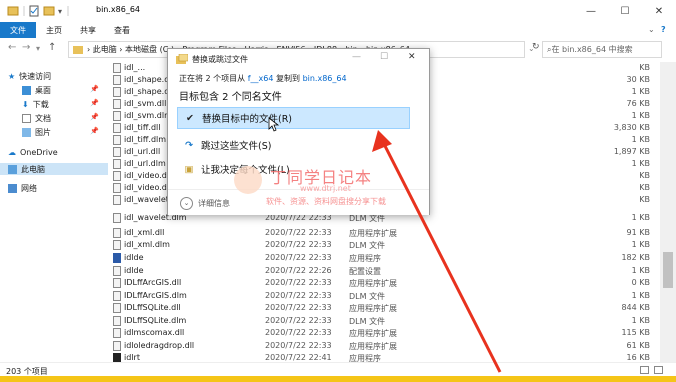 The width and height of the screenshot is (676, 382). I want to click on sidebar-item-label: 快速访问, so click(35, 76).